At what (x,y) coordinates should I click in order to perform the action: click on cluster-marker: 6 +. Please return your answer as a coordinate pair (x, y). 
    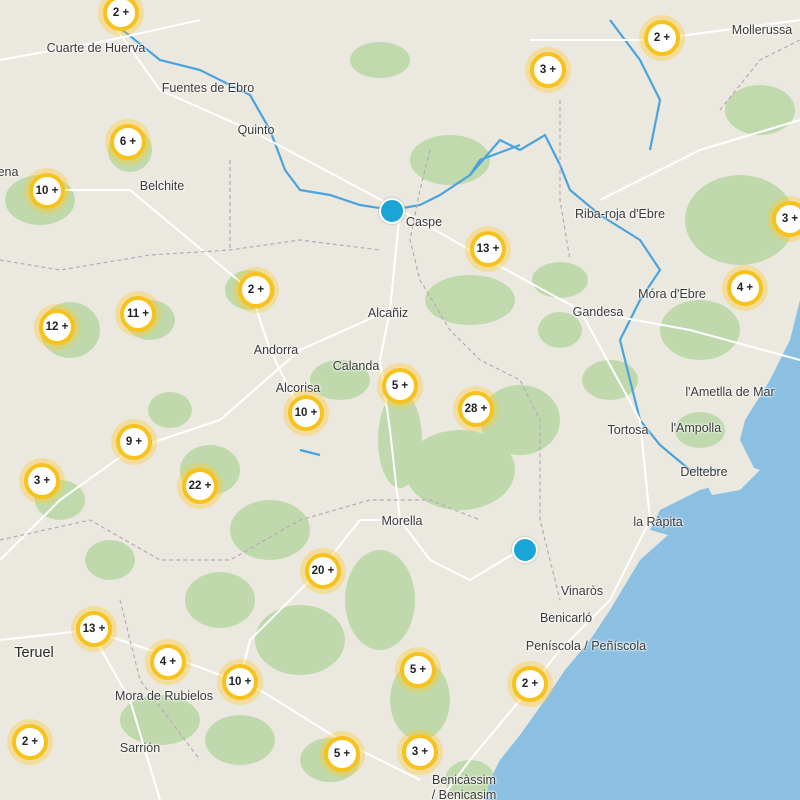
    Looking at the image, I should click on (128, 142).